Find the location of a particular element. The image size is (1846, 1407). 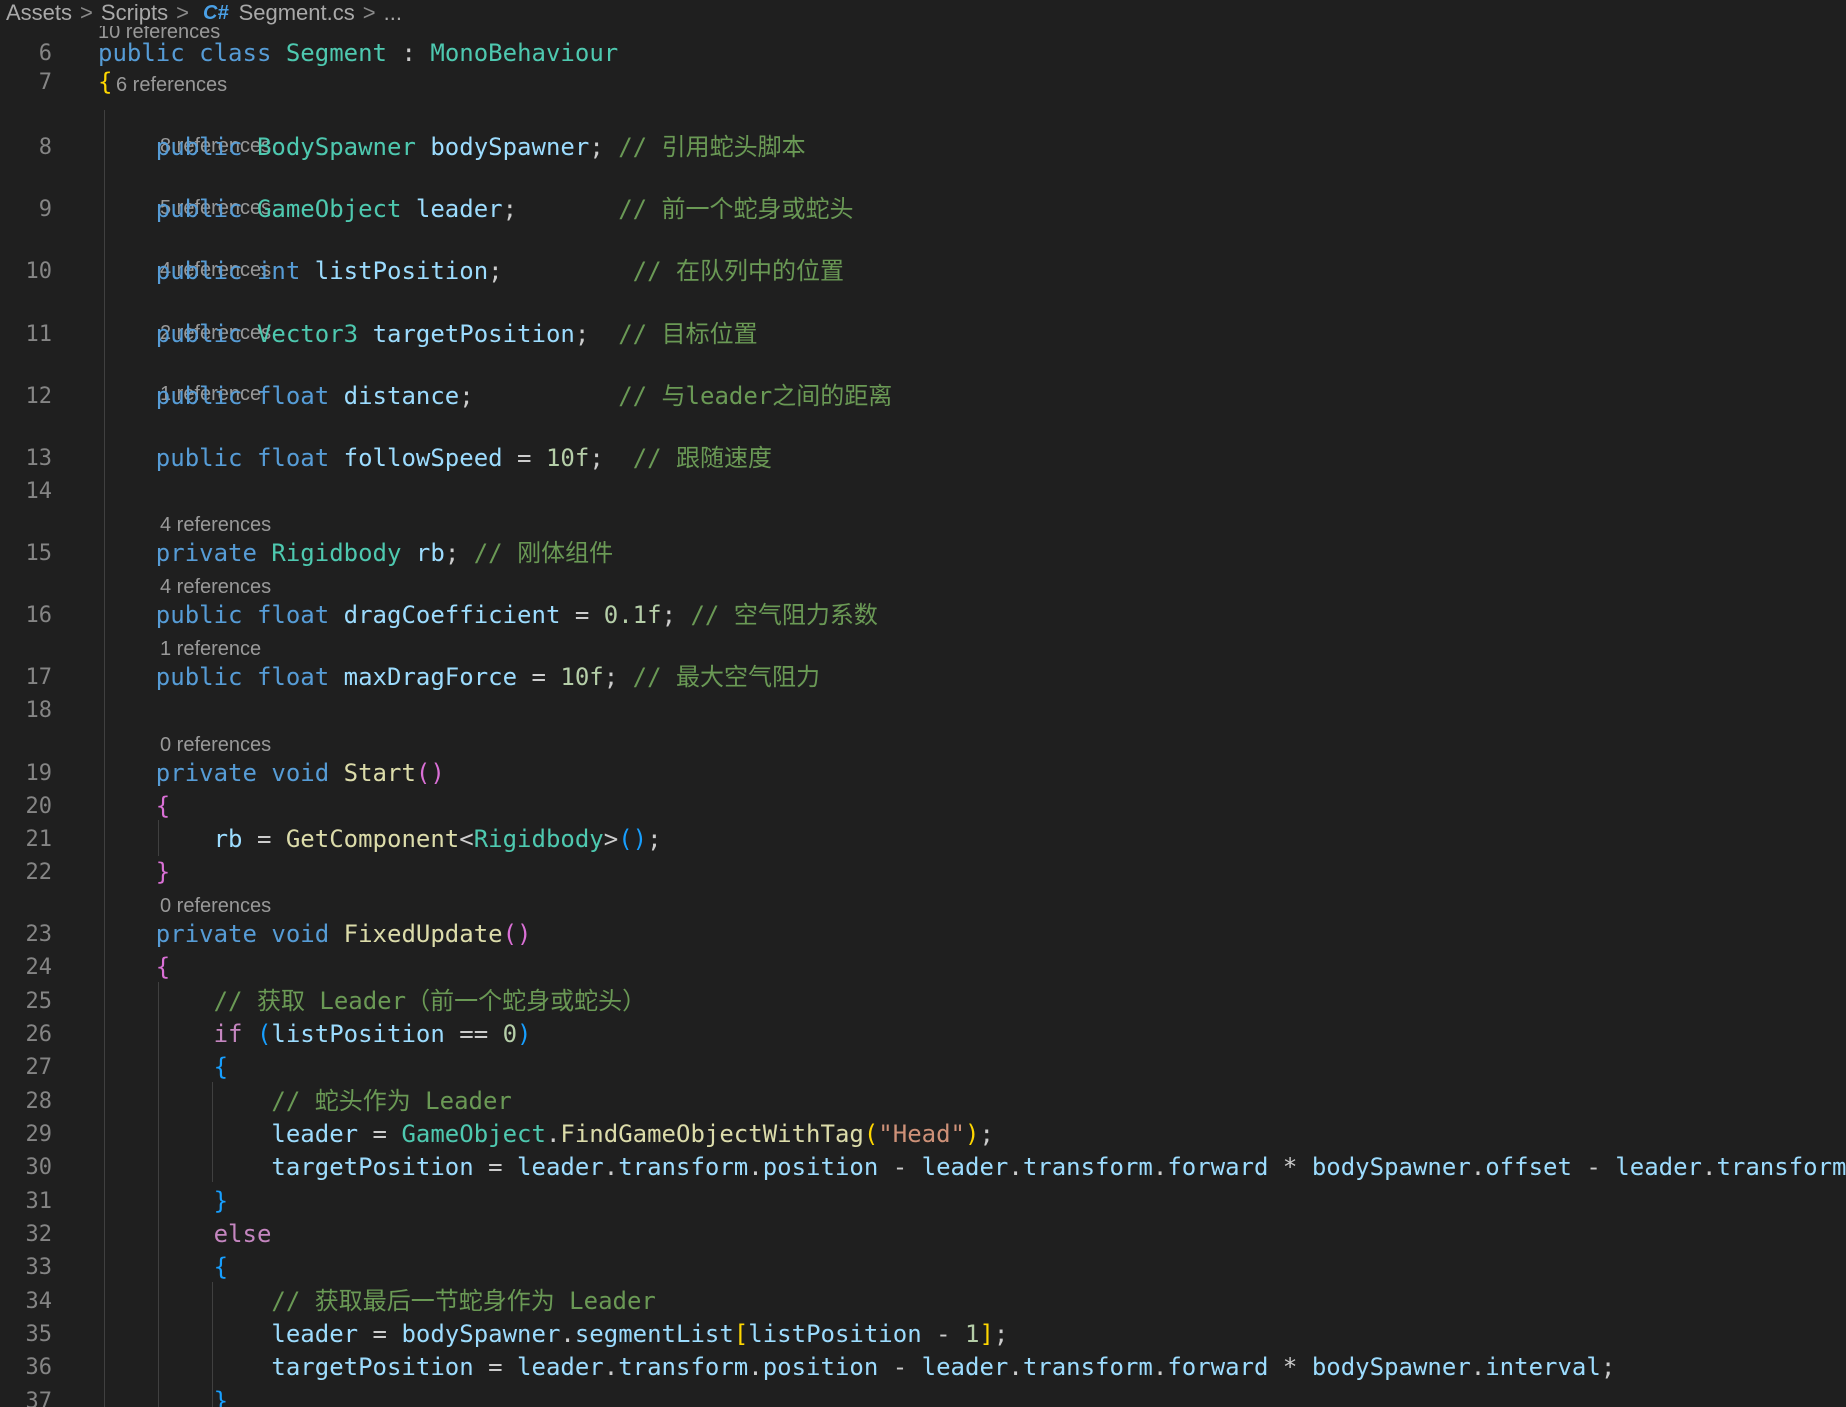

code-token: float is located at coordinates (293, 396).